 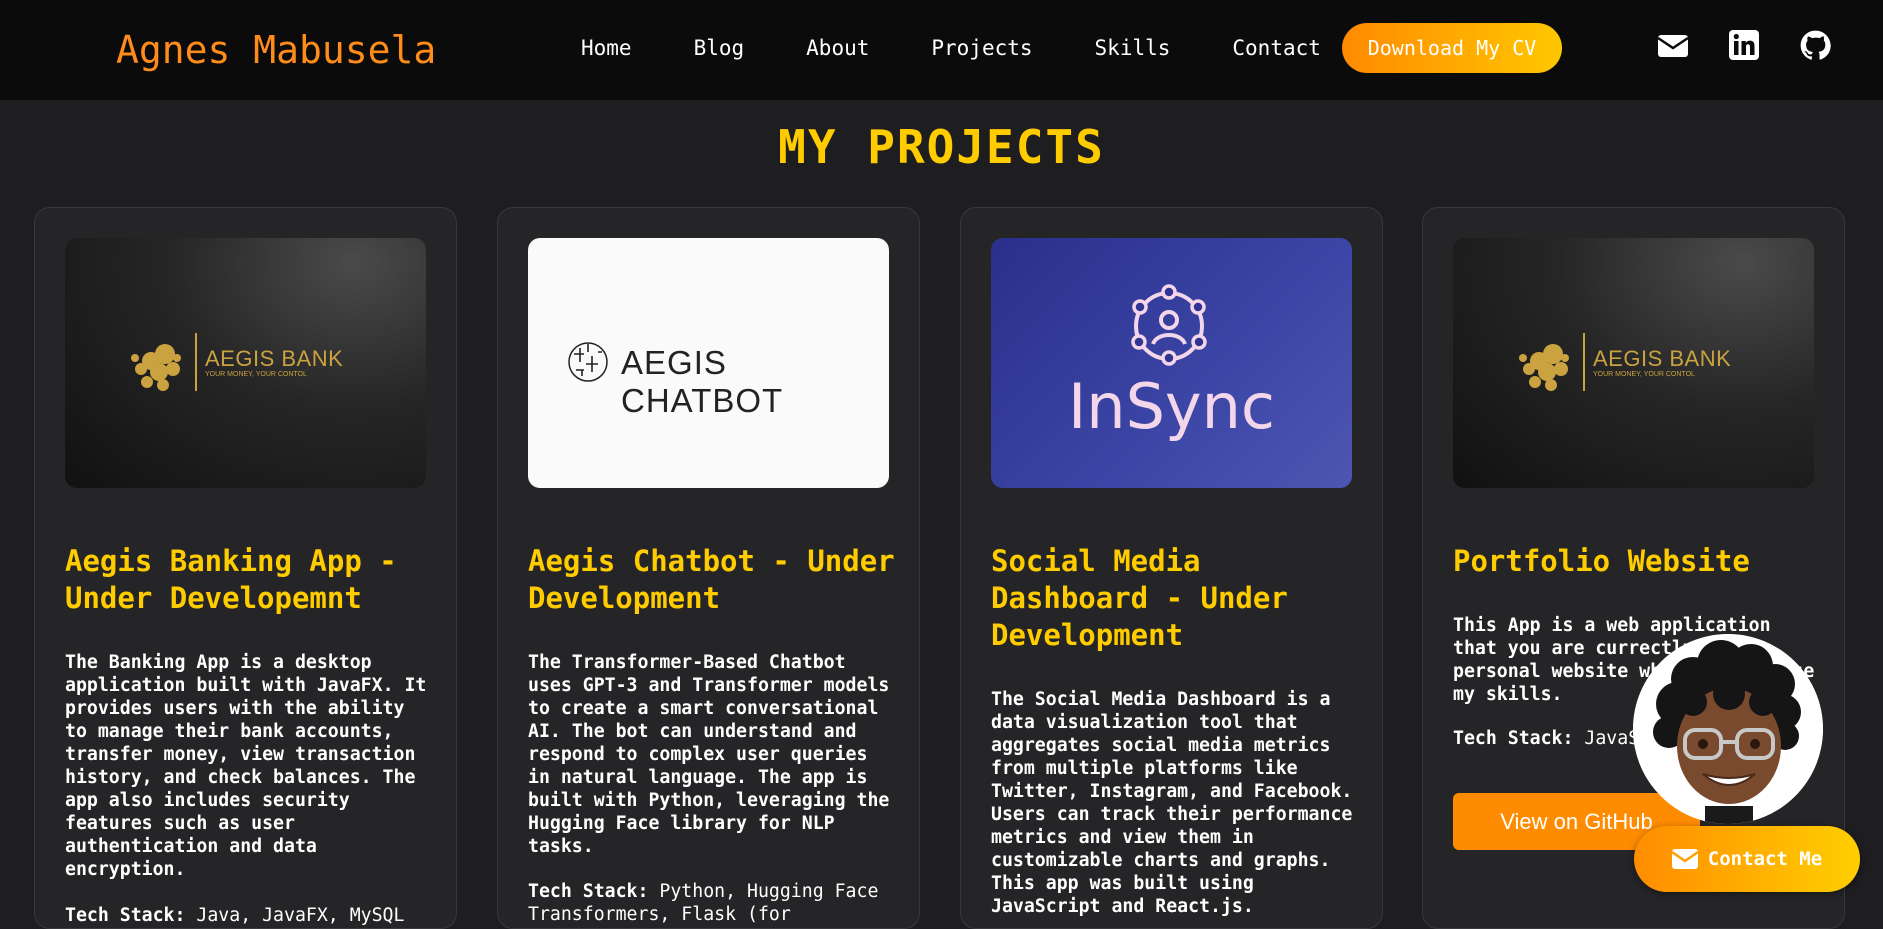 I want to click on nav-link-about: About, so click(x=837, y=48).